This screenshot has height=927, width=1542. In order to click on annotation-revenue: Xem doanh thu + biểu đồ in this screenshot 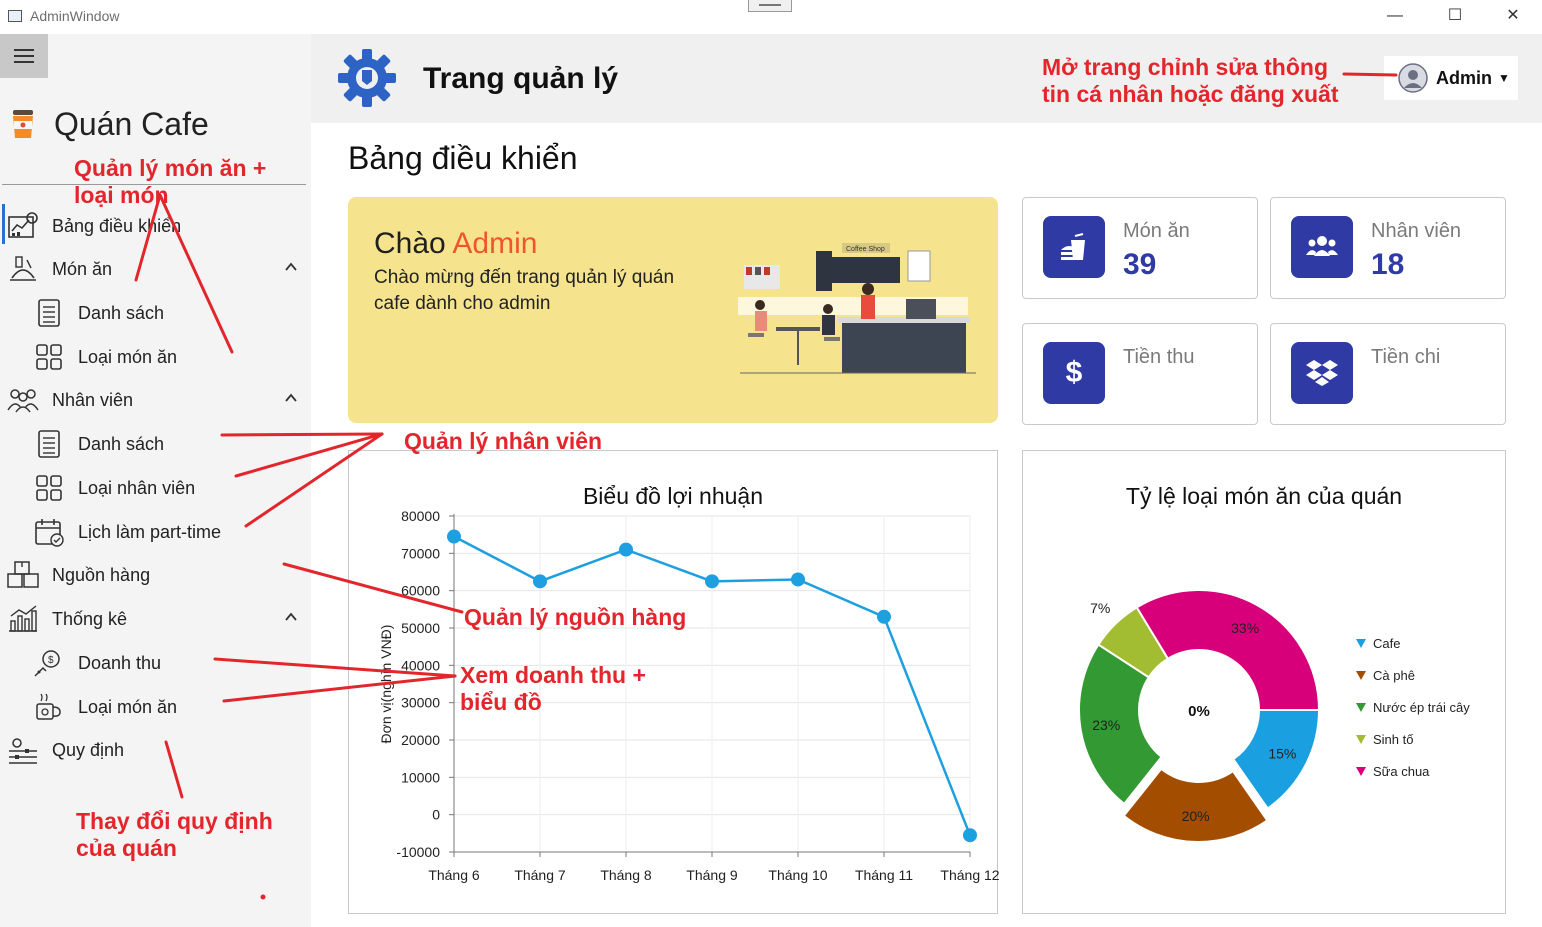, I will do `click(553, 689)`.